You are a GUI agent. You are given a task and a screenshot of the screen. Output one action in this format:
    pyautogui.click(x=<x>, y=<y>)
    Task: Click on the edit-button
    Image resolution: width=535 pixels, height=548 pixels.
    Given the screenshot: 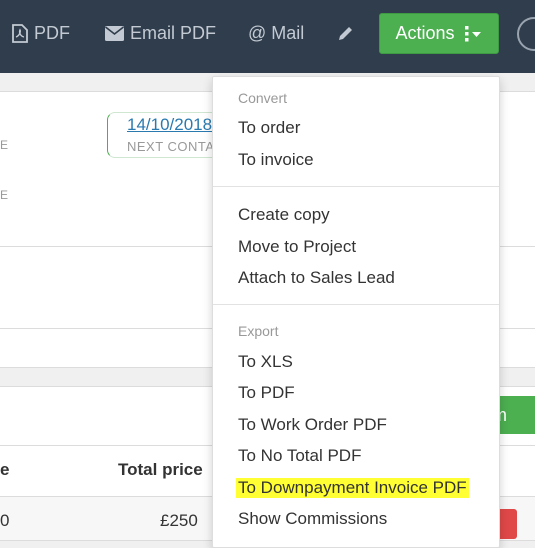 What is the action you would take?
    pyautogui.click(x=346, y=33)
    